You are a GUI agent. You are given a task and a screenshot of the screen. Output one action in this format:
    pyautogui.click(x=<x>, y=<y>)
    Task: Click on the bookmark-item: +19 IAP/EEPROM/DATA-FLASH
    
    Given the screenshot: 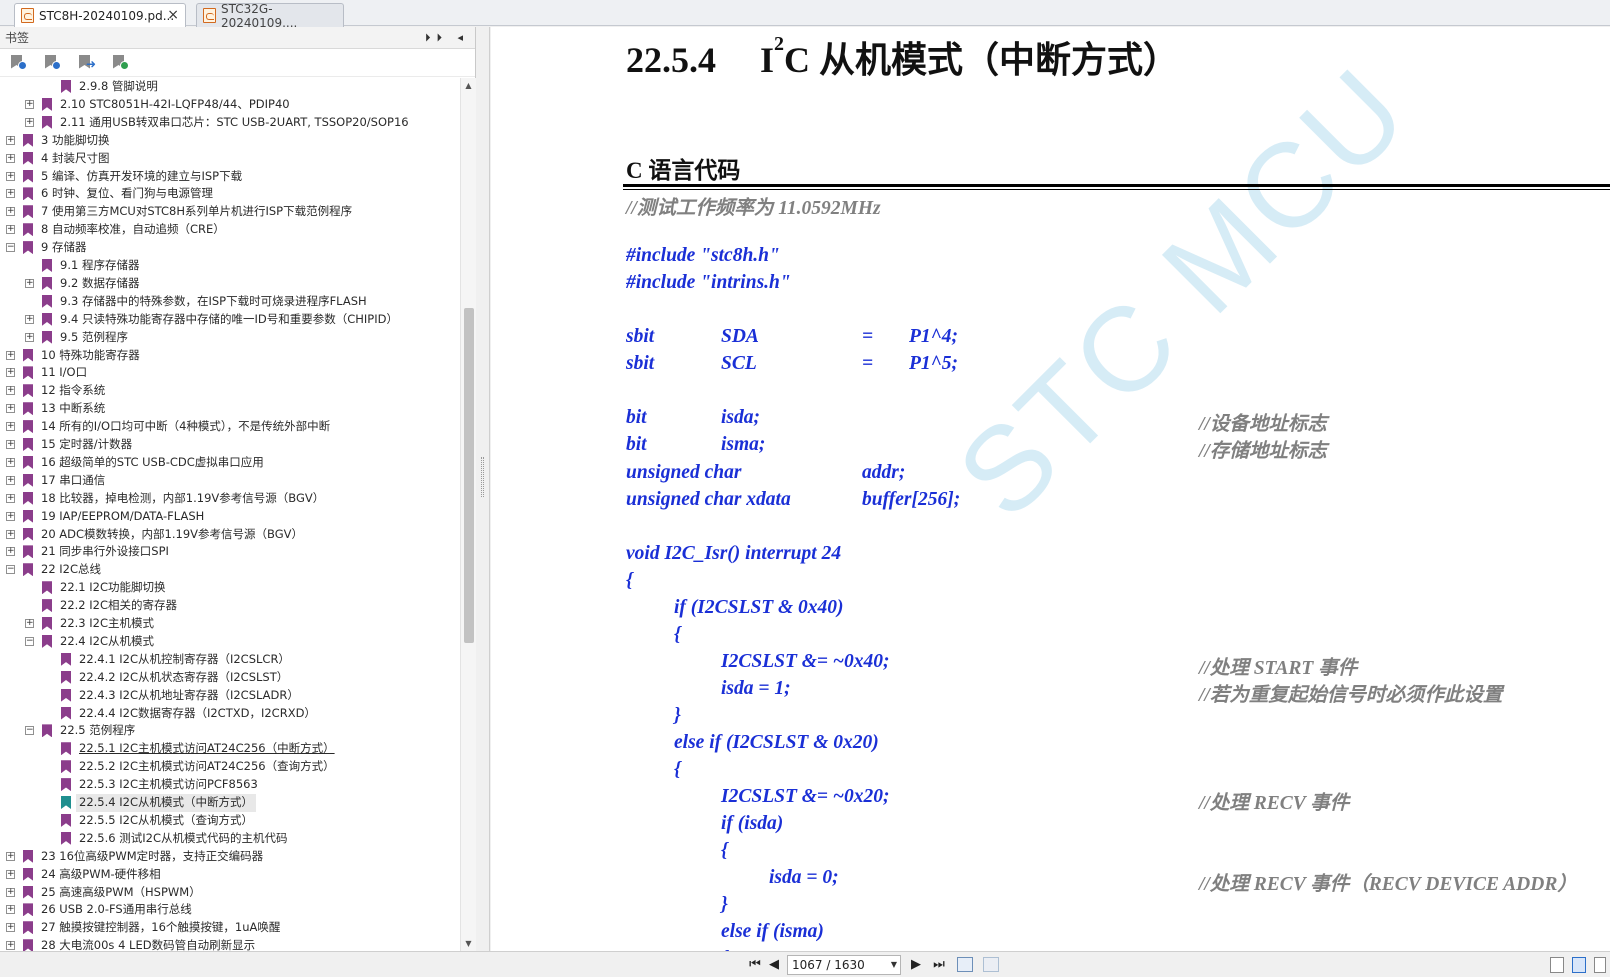 What is the action you would take?
    pyautogui.click(x=230, y=517)
    